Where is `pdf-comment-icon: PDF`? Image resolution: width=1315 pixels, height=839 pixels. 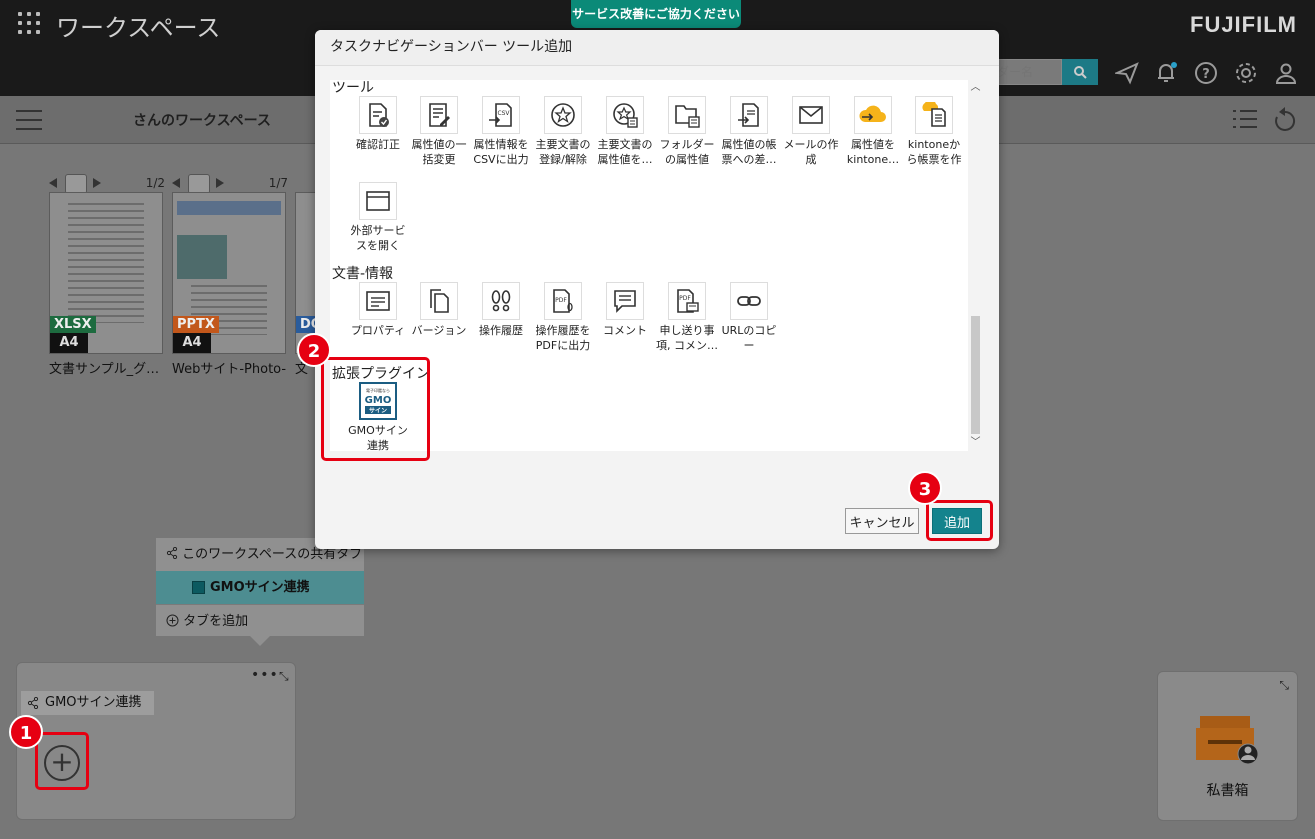 pdf-comment-icon: PDF is located at coordinates (688, 301).